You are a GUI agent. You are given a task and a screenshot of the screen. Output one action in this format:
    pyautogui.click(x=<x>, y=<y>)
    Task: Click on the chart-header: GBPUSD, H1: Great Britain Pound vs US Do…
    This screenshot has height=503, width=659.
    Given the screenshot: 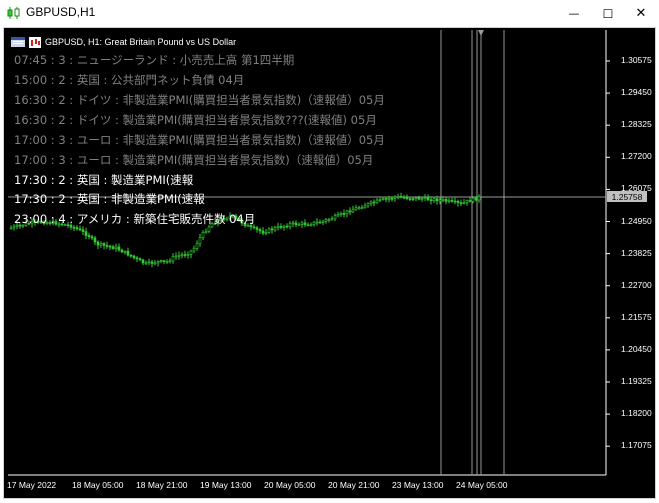 What is the action you would take?
    pyautogui.click(x=123, y=42)
    